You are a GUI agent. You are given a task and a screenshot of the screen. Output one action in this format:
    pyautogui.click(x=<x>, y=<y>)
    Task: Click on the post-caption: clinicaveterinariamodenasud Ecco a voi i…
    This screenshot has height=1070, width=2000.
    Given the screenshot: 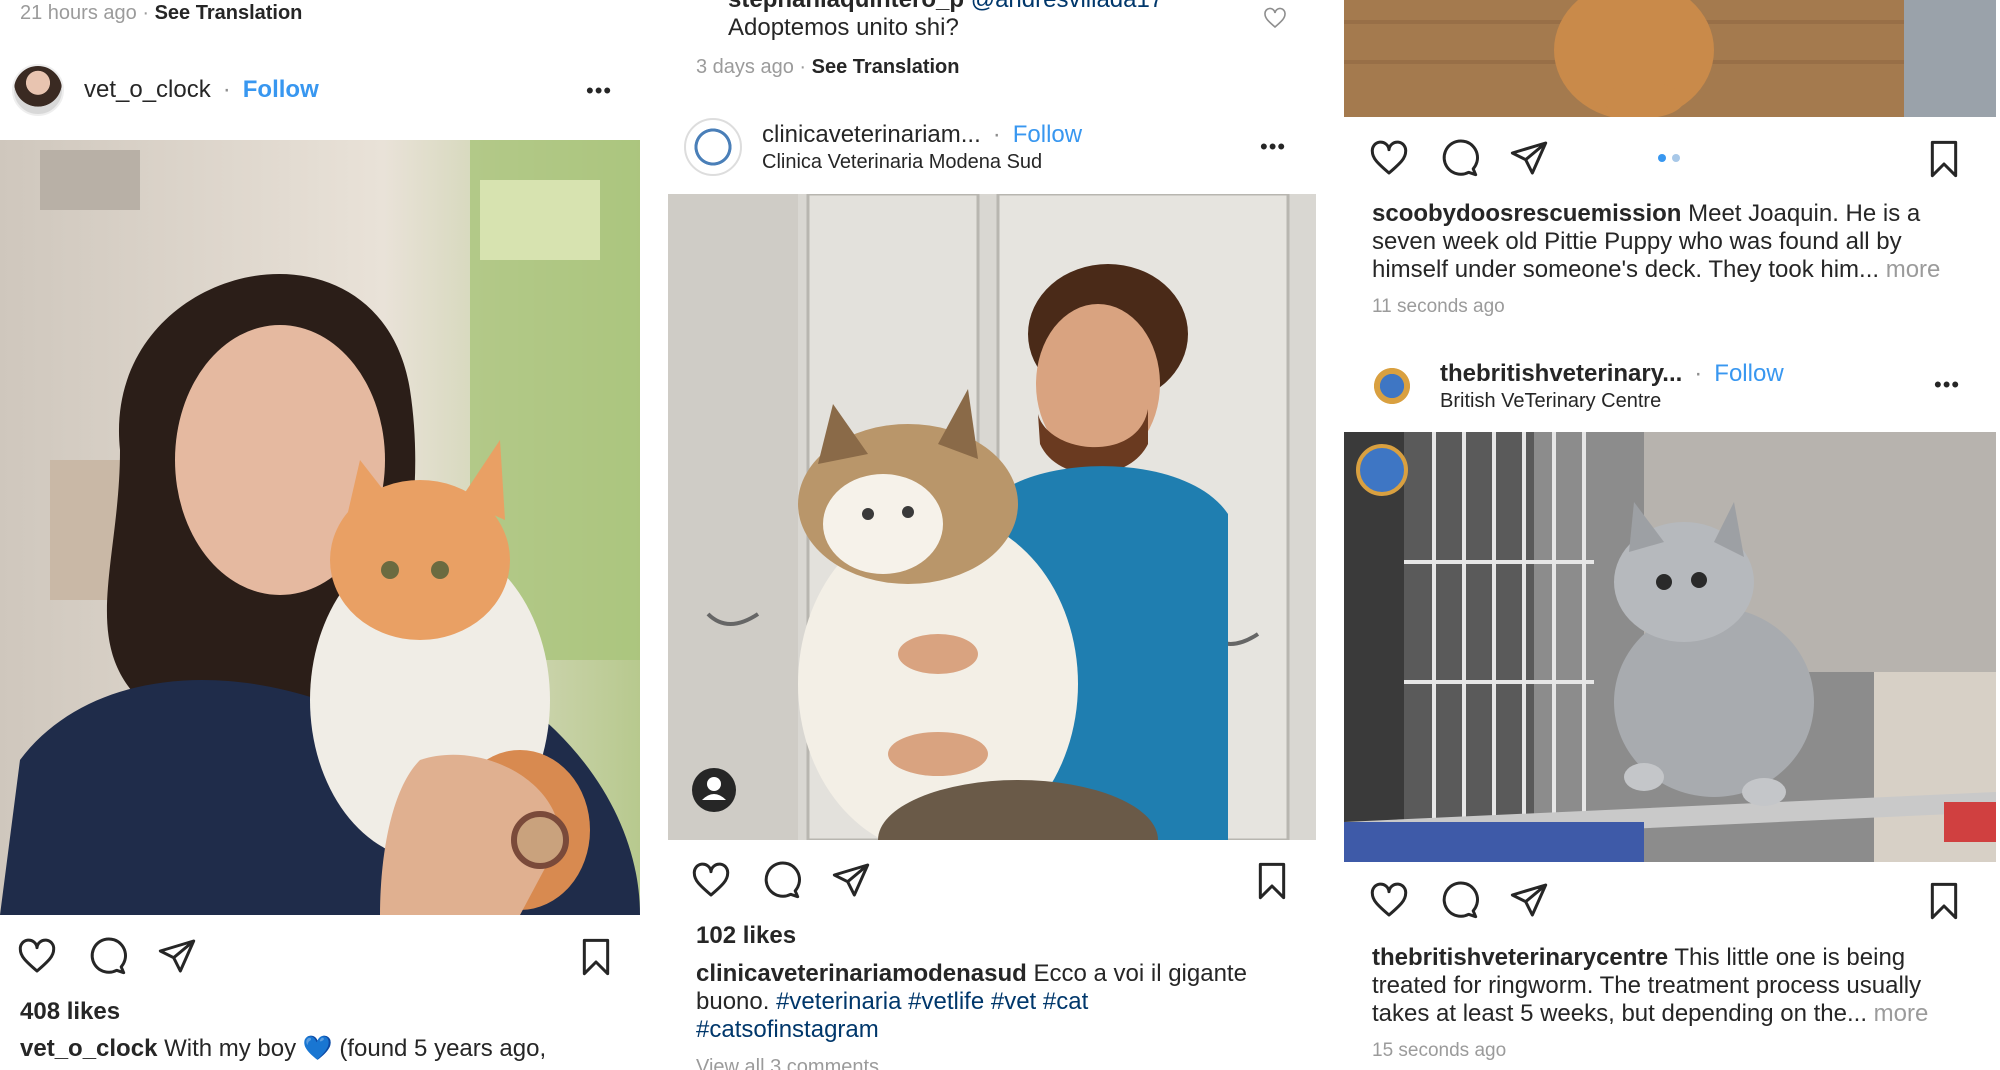 What is the action you would take?
    pyautogui.click(x=1001, y=1002)
    